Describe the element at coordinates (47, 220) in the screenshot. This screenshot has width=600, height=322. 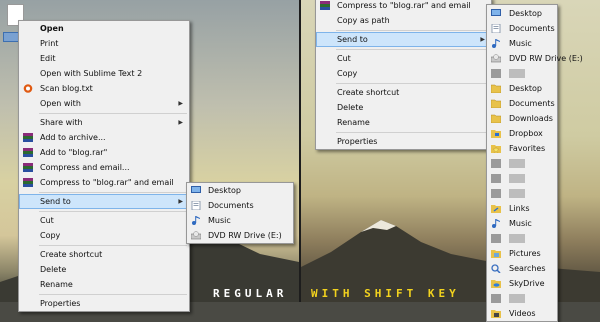
I see `menu-item-label: Cut` at that location.